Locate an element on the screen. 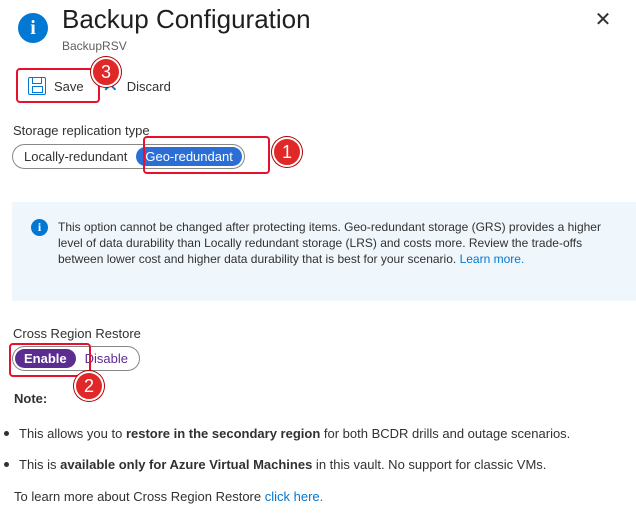 The width and height of the screenshot is (636, 519). callout-box-geo is located at coordinates (206, 155).